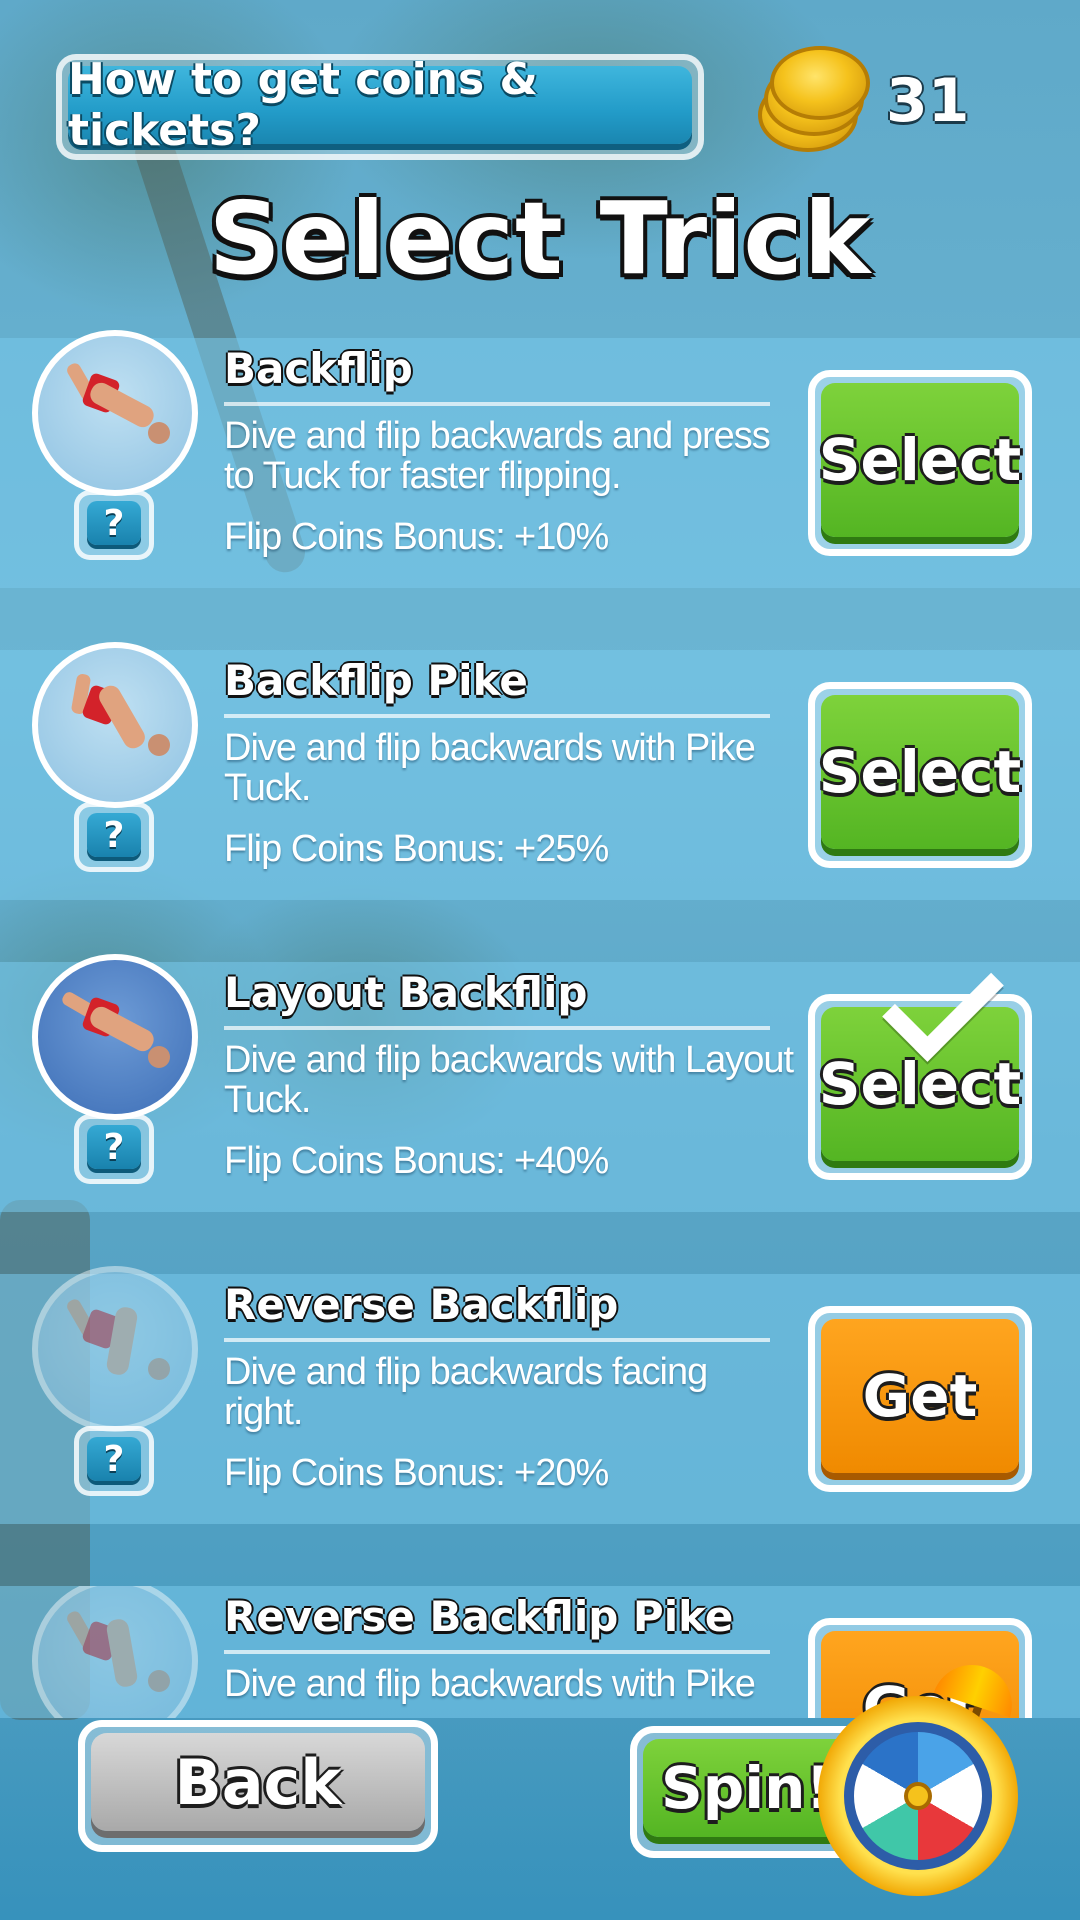 This screenshot has width=1080, height=1920. Describe the element at coordinates (920, 1396) in the screenshot. I see `get-button-label: Get` at that location.